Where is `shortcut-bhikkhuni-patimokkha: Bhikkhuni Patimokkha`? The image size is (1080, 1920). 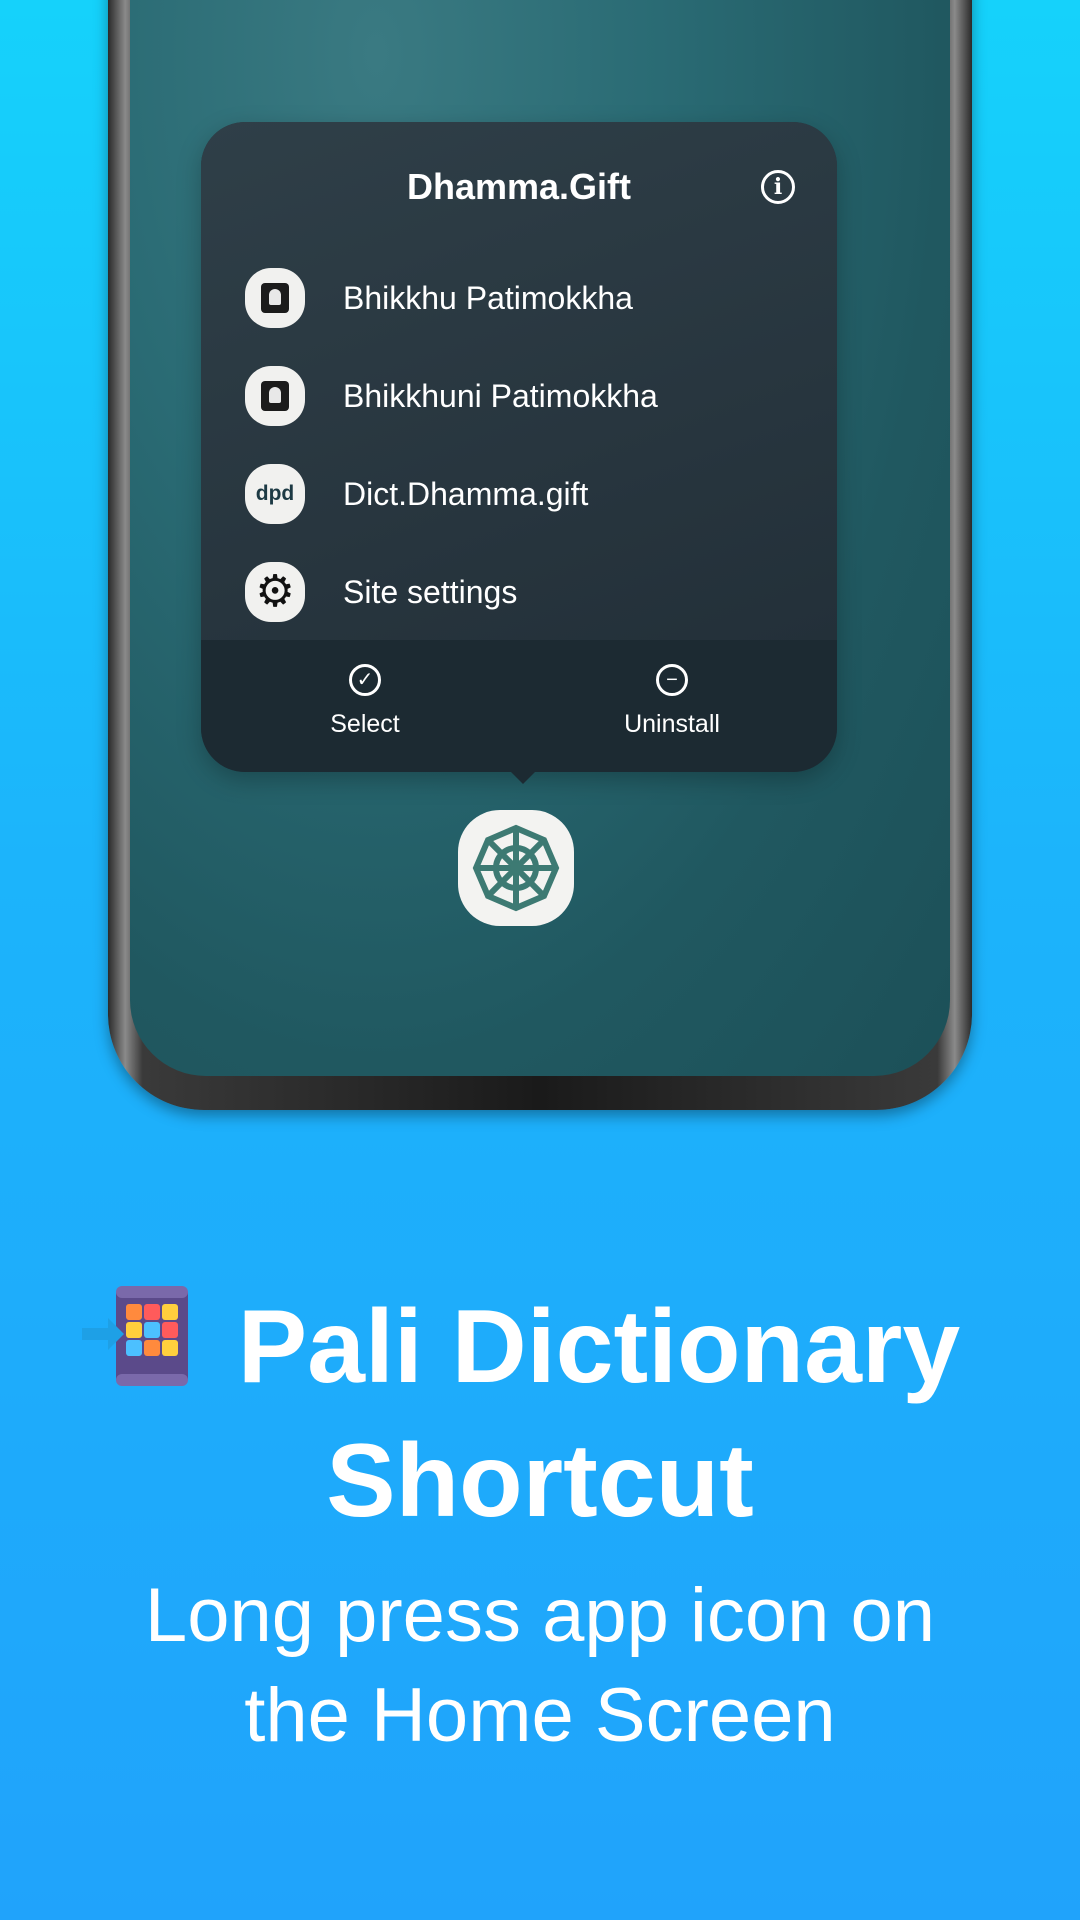
shortcut-bhikkhuni-patimokkha: Bhikkhuni Patimokkha is located at coordinates (521, 396).